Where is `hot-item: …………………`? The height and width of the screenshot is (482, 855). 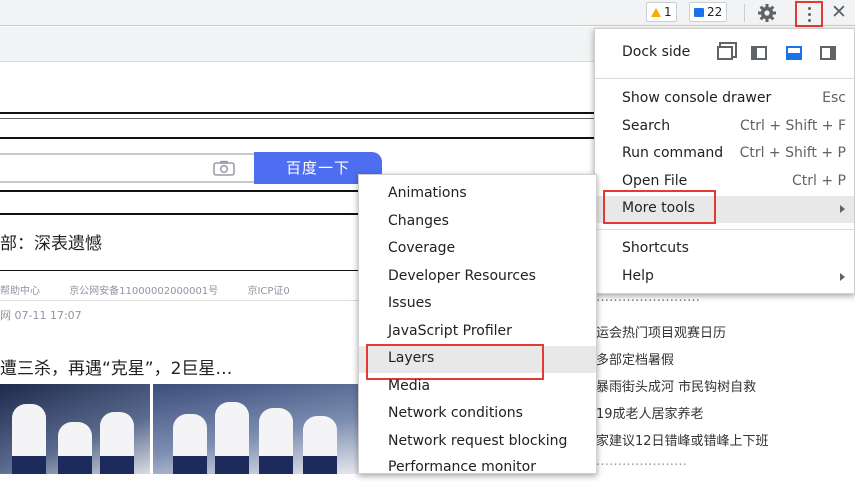
hot-item: ………………… is located at coordinates (641, 461).